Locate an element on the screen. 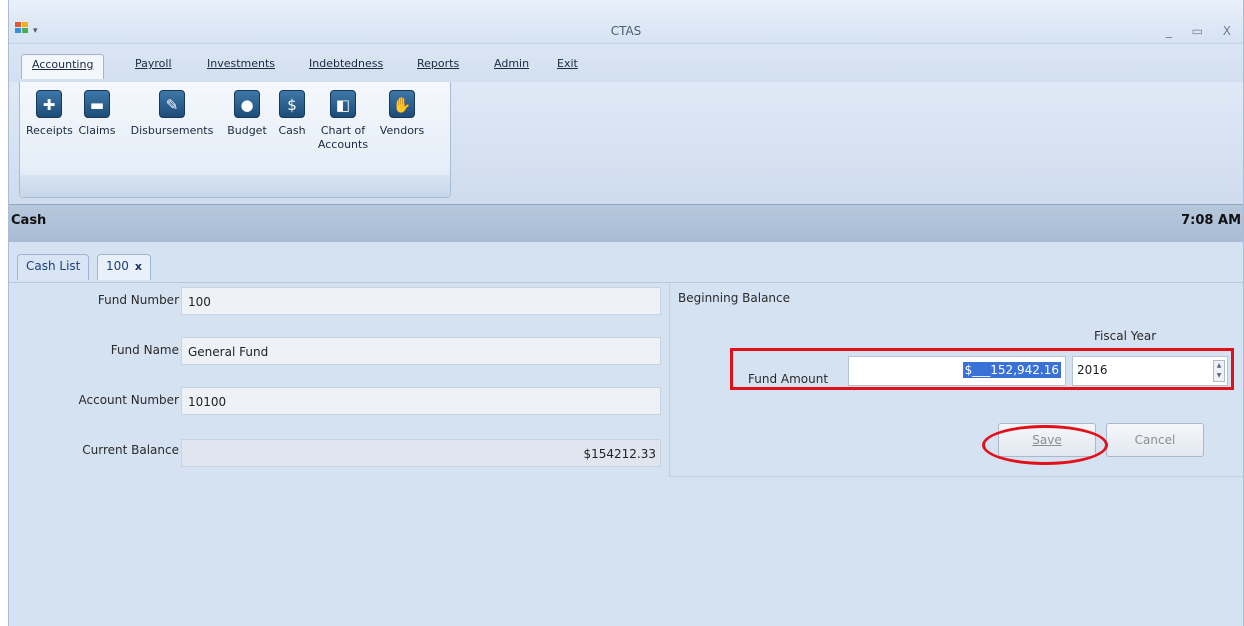 This screenshot has height=626, width=1244. disbursements-label: Disbursements is located at coordinates (172, 130).